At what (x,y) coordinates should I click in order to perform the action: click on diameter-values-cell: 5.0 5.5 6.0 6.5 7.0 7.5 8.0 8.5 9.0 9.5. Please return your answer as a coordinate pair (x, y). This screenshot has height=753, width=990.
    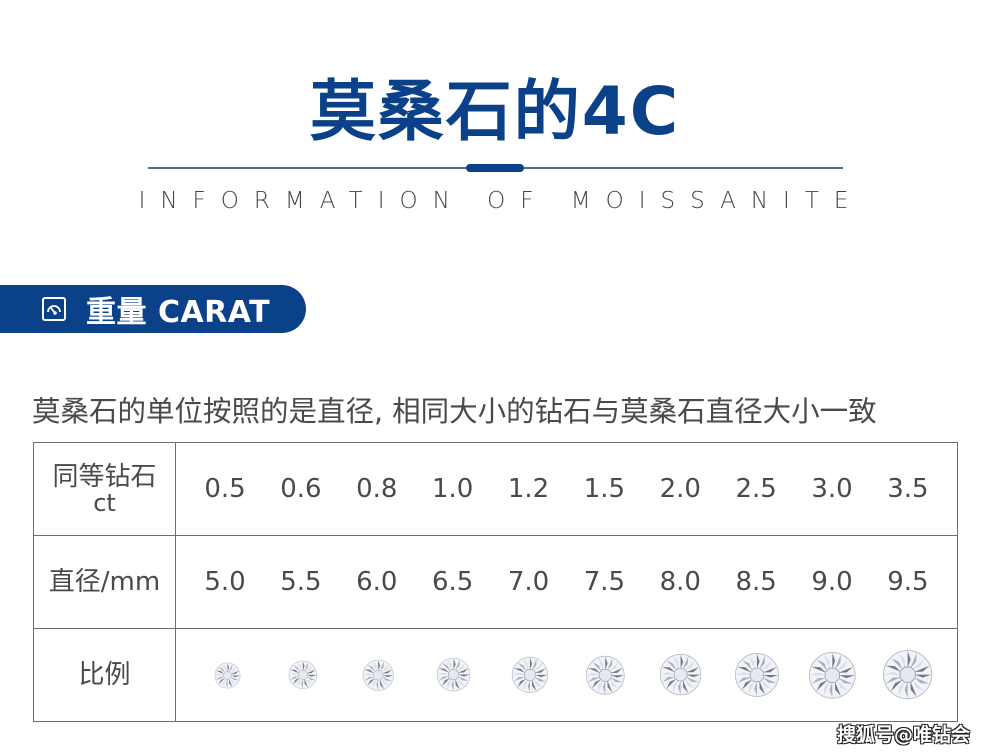
    Looking at the image, I should click on (566, 582).